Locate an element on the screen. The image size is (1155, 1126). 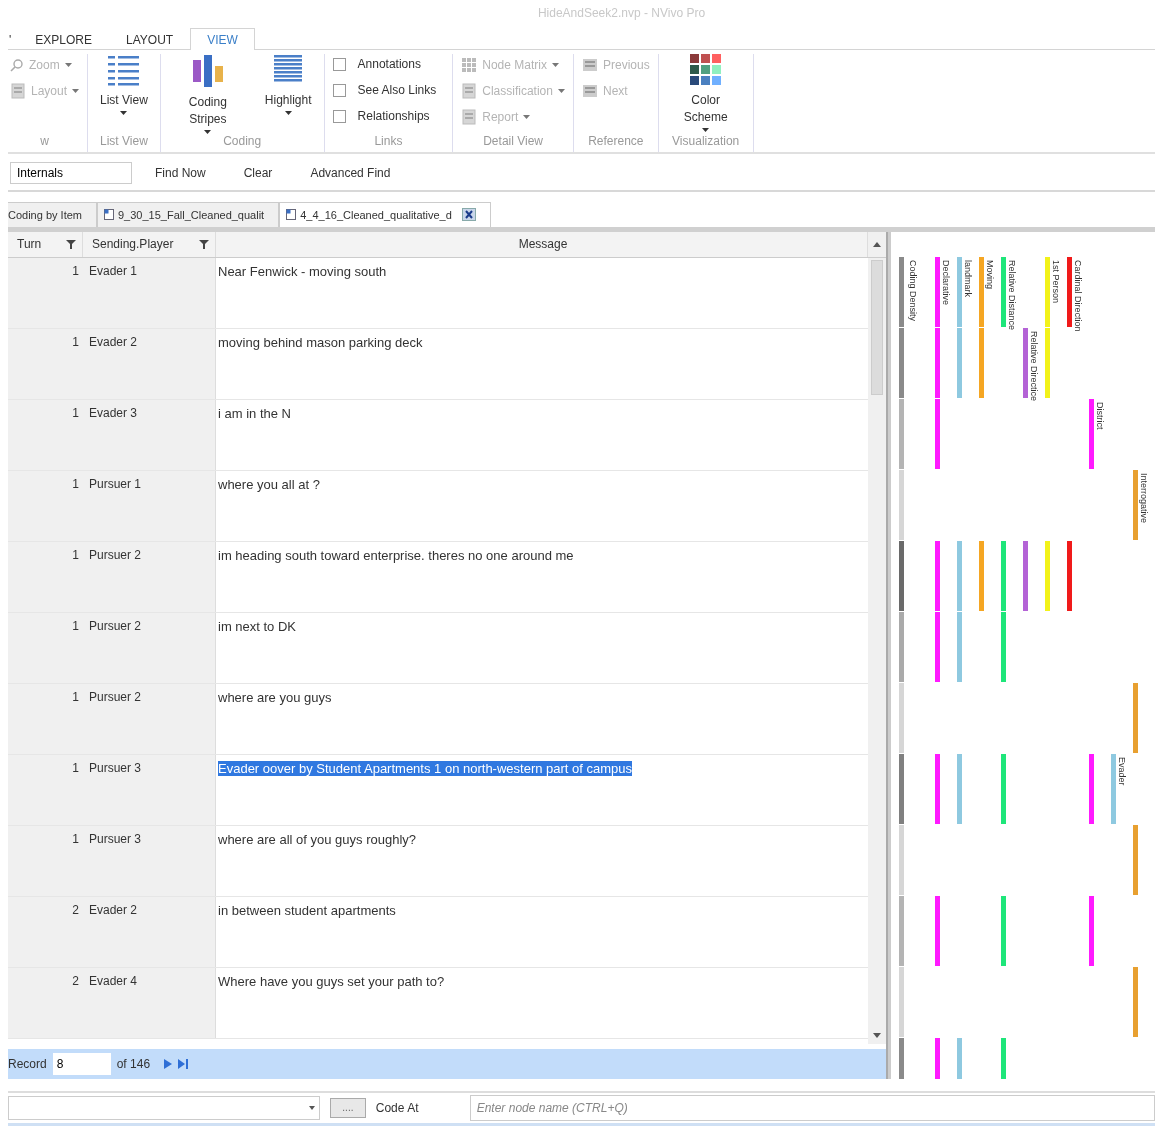
stripe-label: Relative Directice is located at coordinates (1034, 365).